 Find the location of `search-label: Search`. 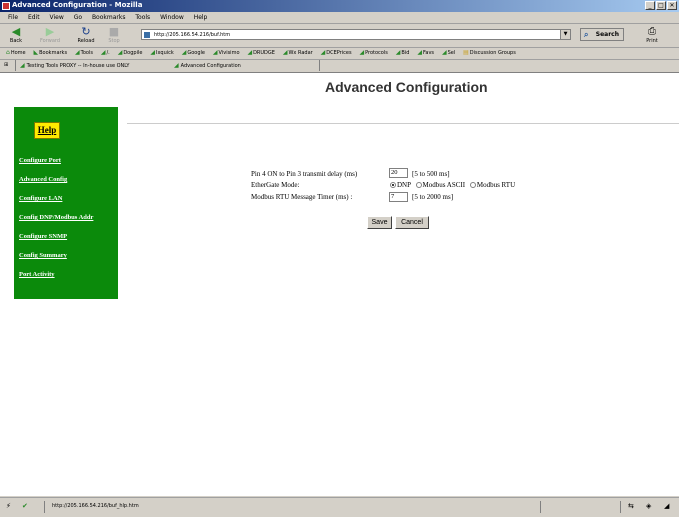

search-label: Search is located at coordinates (607, 34).